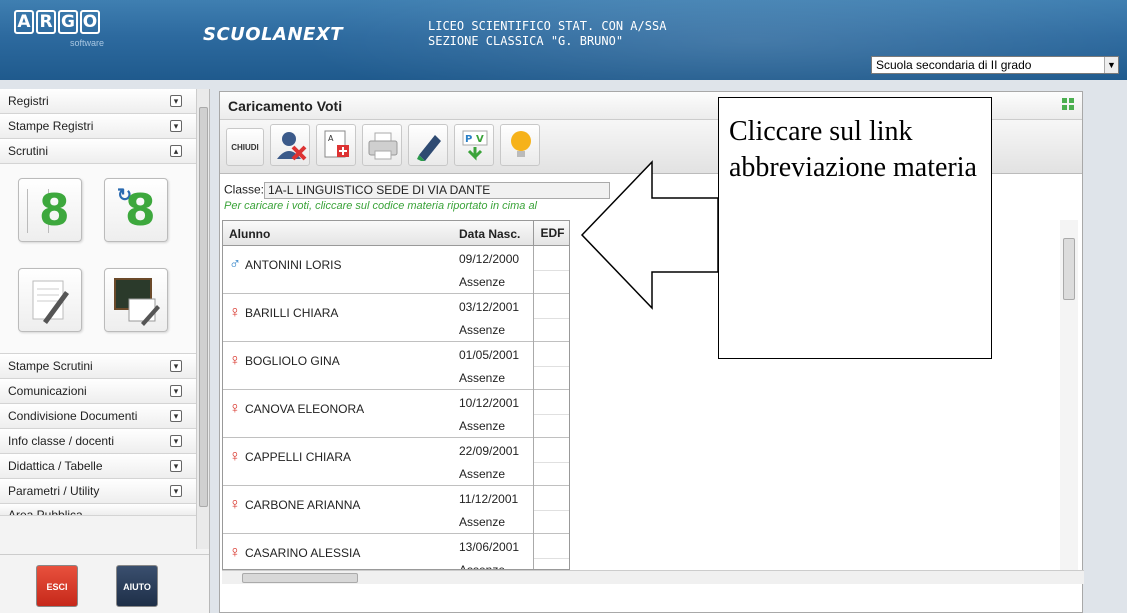  I want to click on school-line-1: LICEO SCIENTIFICO STAT. CON A/SSA, so click(547, 26).